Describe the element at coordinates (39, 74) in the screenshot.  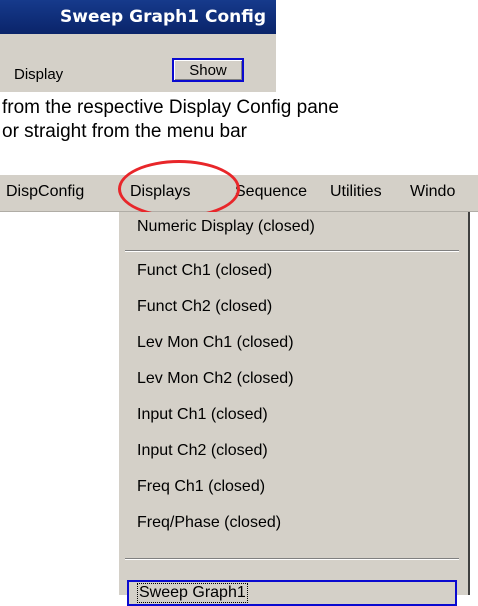
I see `display-label: Display` at that location.